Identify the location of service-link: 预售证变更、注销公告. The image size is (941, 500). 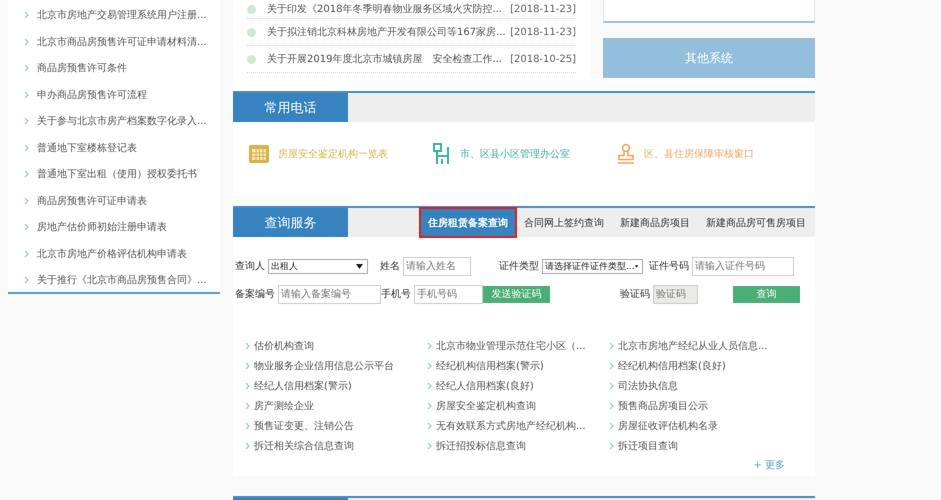
(336, 426).